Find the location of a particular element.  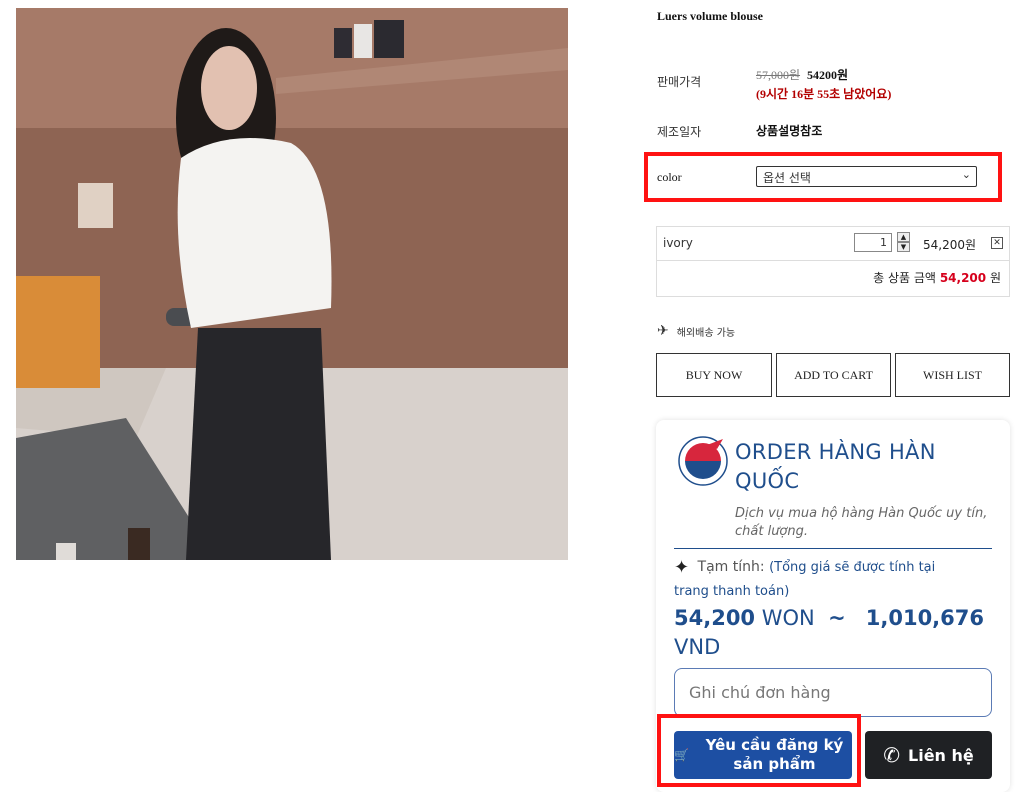

color-select: 옵션 선택 ⌄ is located at coordinates (866, 176).